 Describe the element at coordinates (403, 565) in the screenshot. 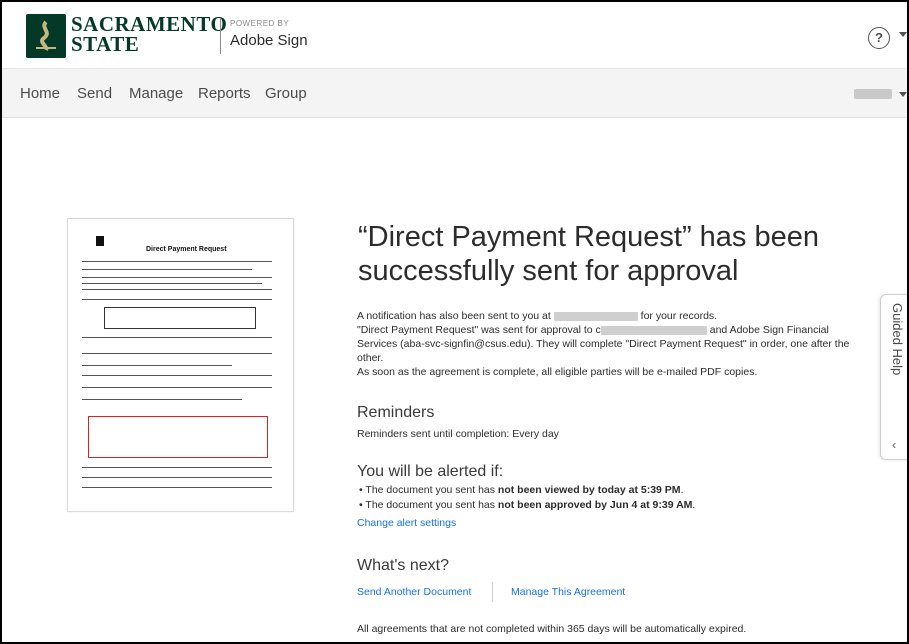

I see `whats-next-heading: What's next?` at that location.